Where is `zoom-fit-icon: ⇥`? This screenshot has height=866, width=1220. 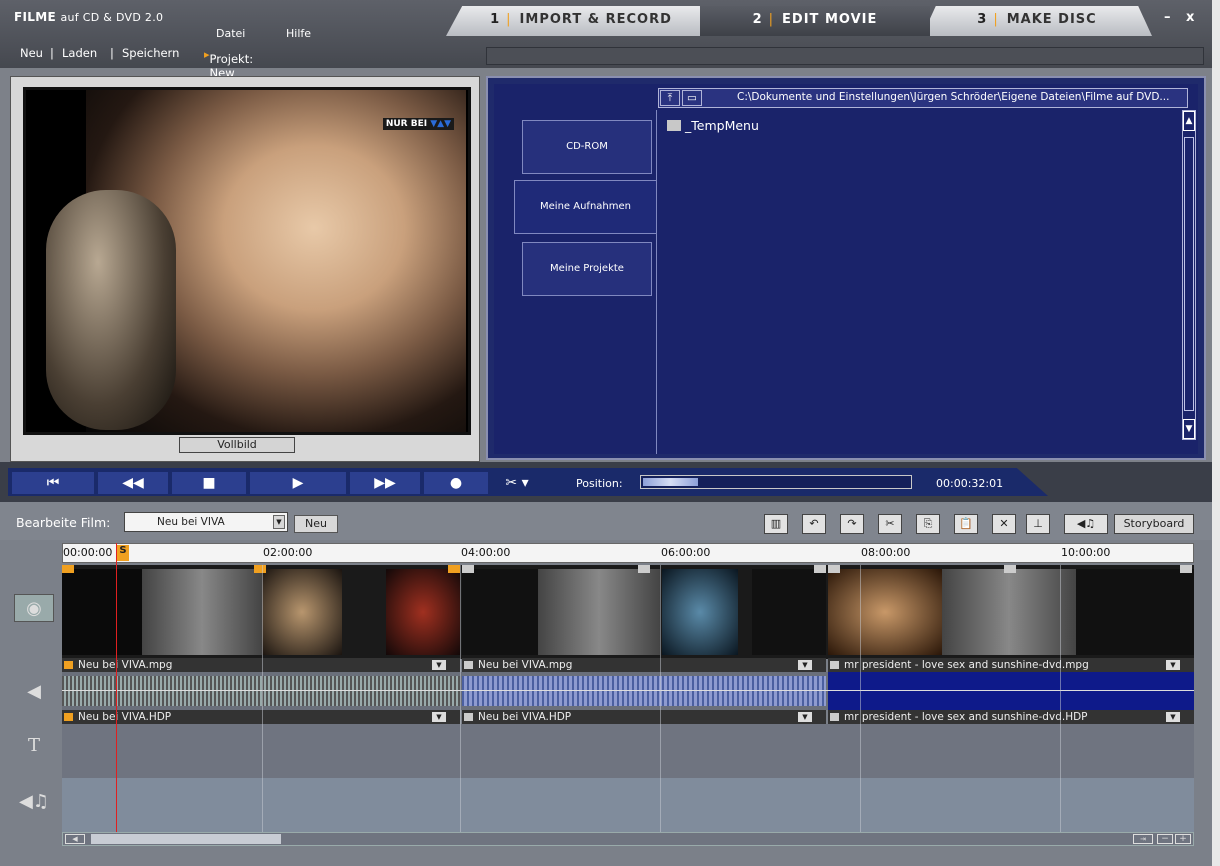
zoom-fit-icon: ⇥ is located at coordinates (1143, 839).